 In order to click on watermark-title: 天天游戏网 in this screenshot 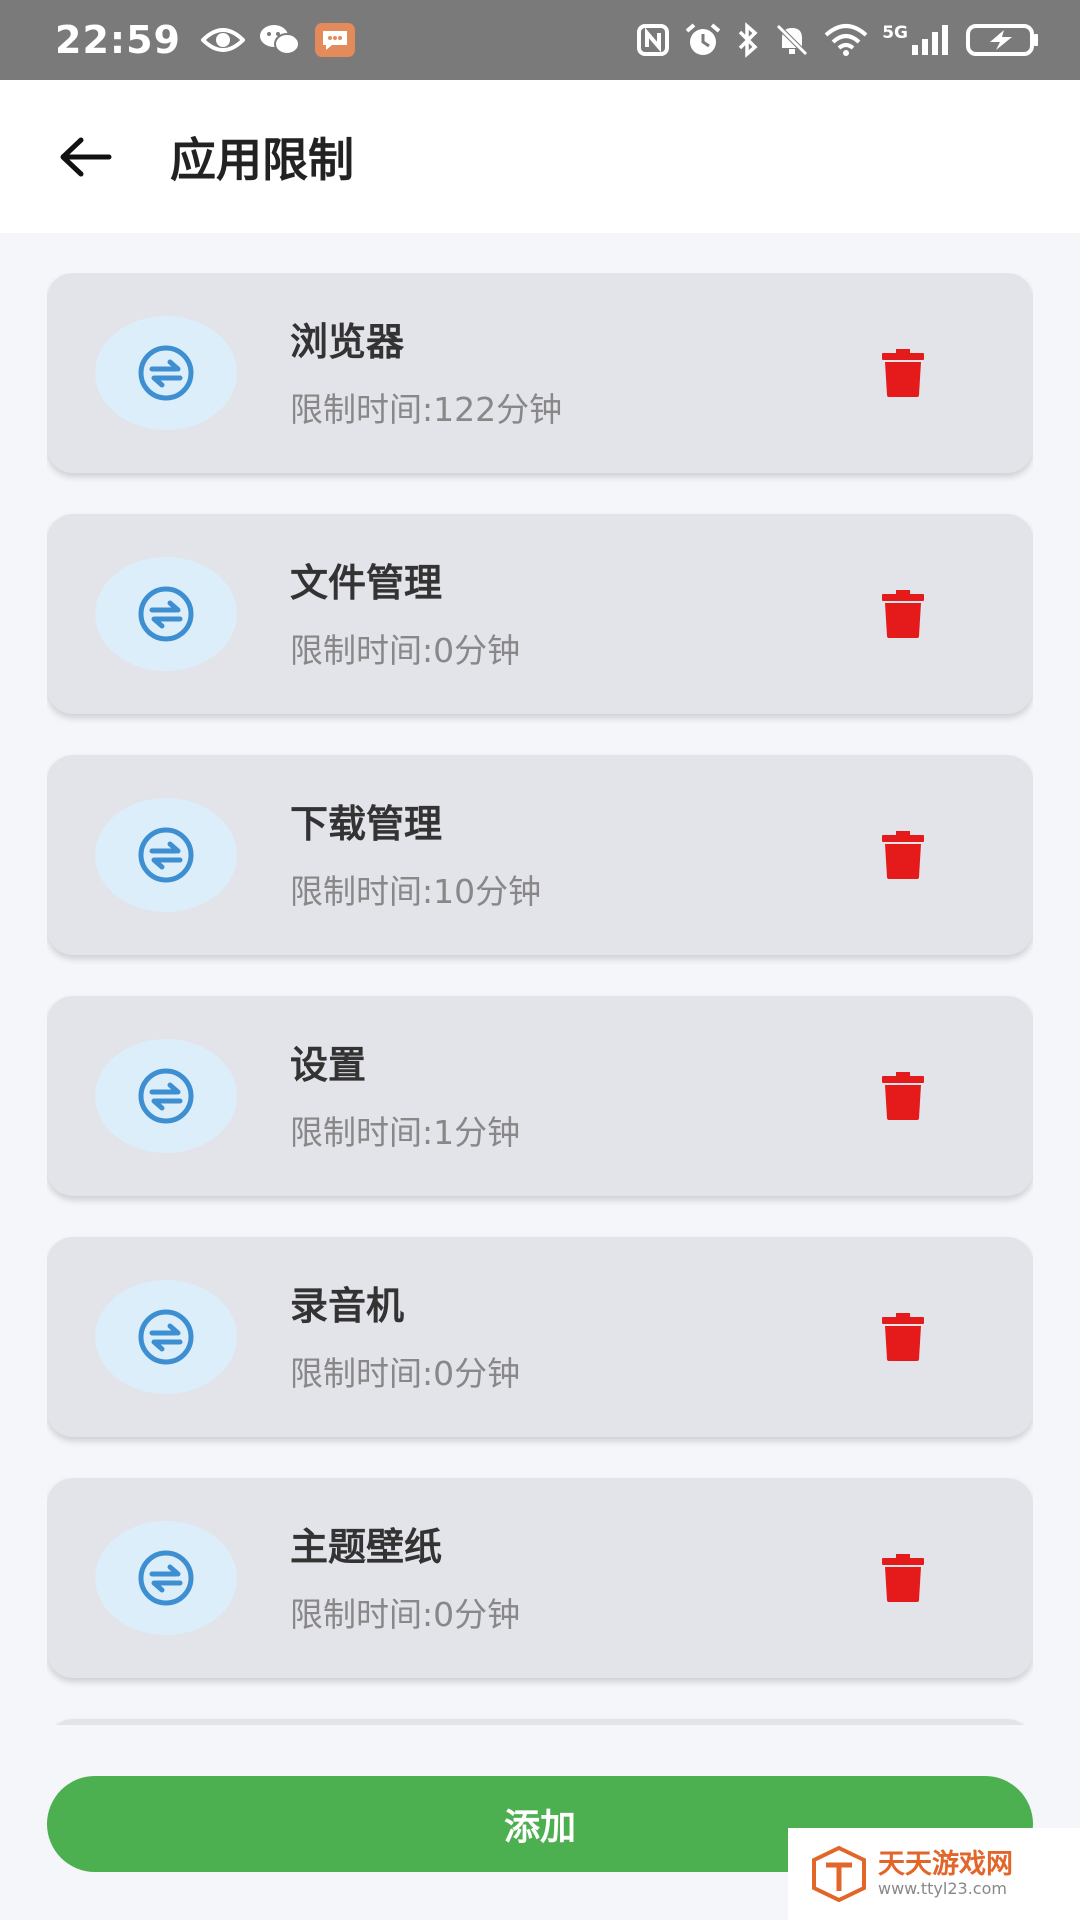, I will do `click(945, 1865)`.